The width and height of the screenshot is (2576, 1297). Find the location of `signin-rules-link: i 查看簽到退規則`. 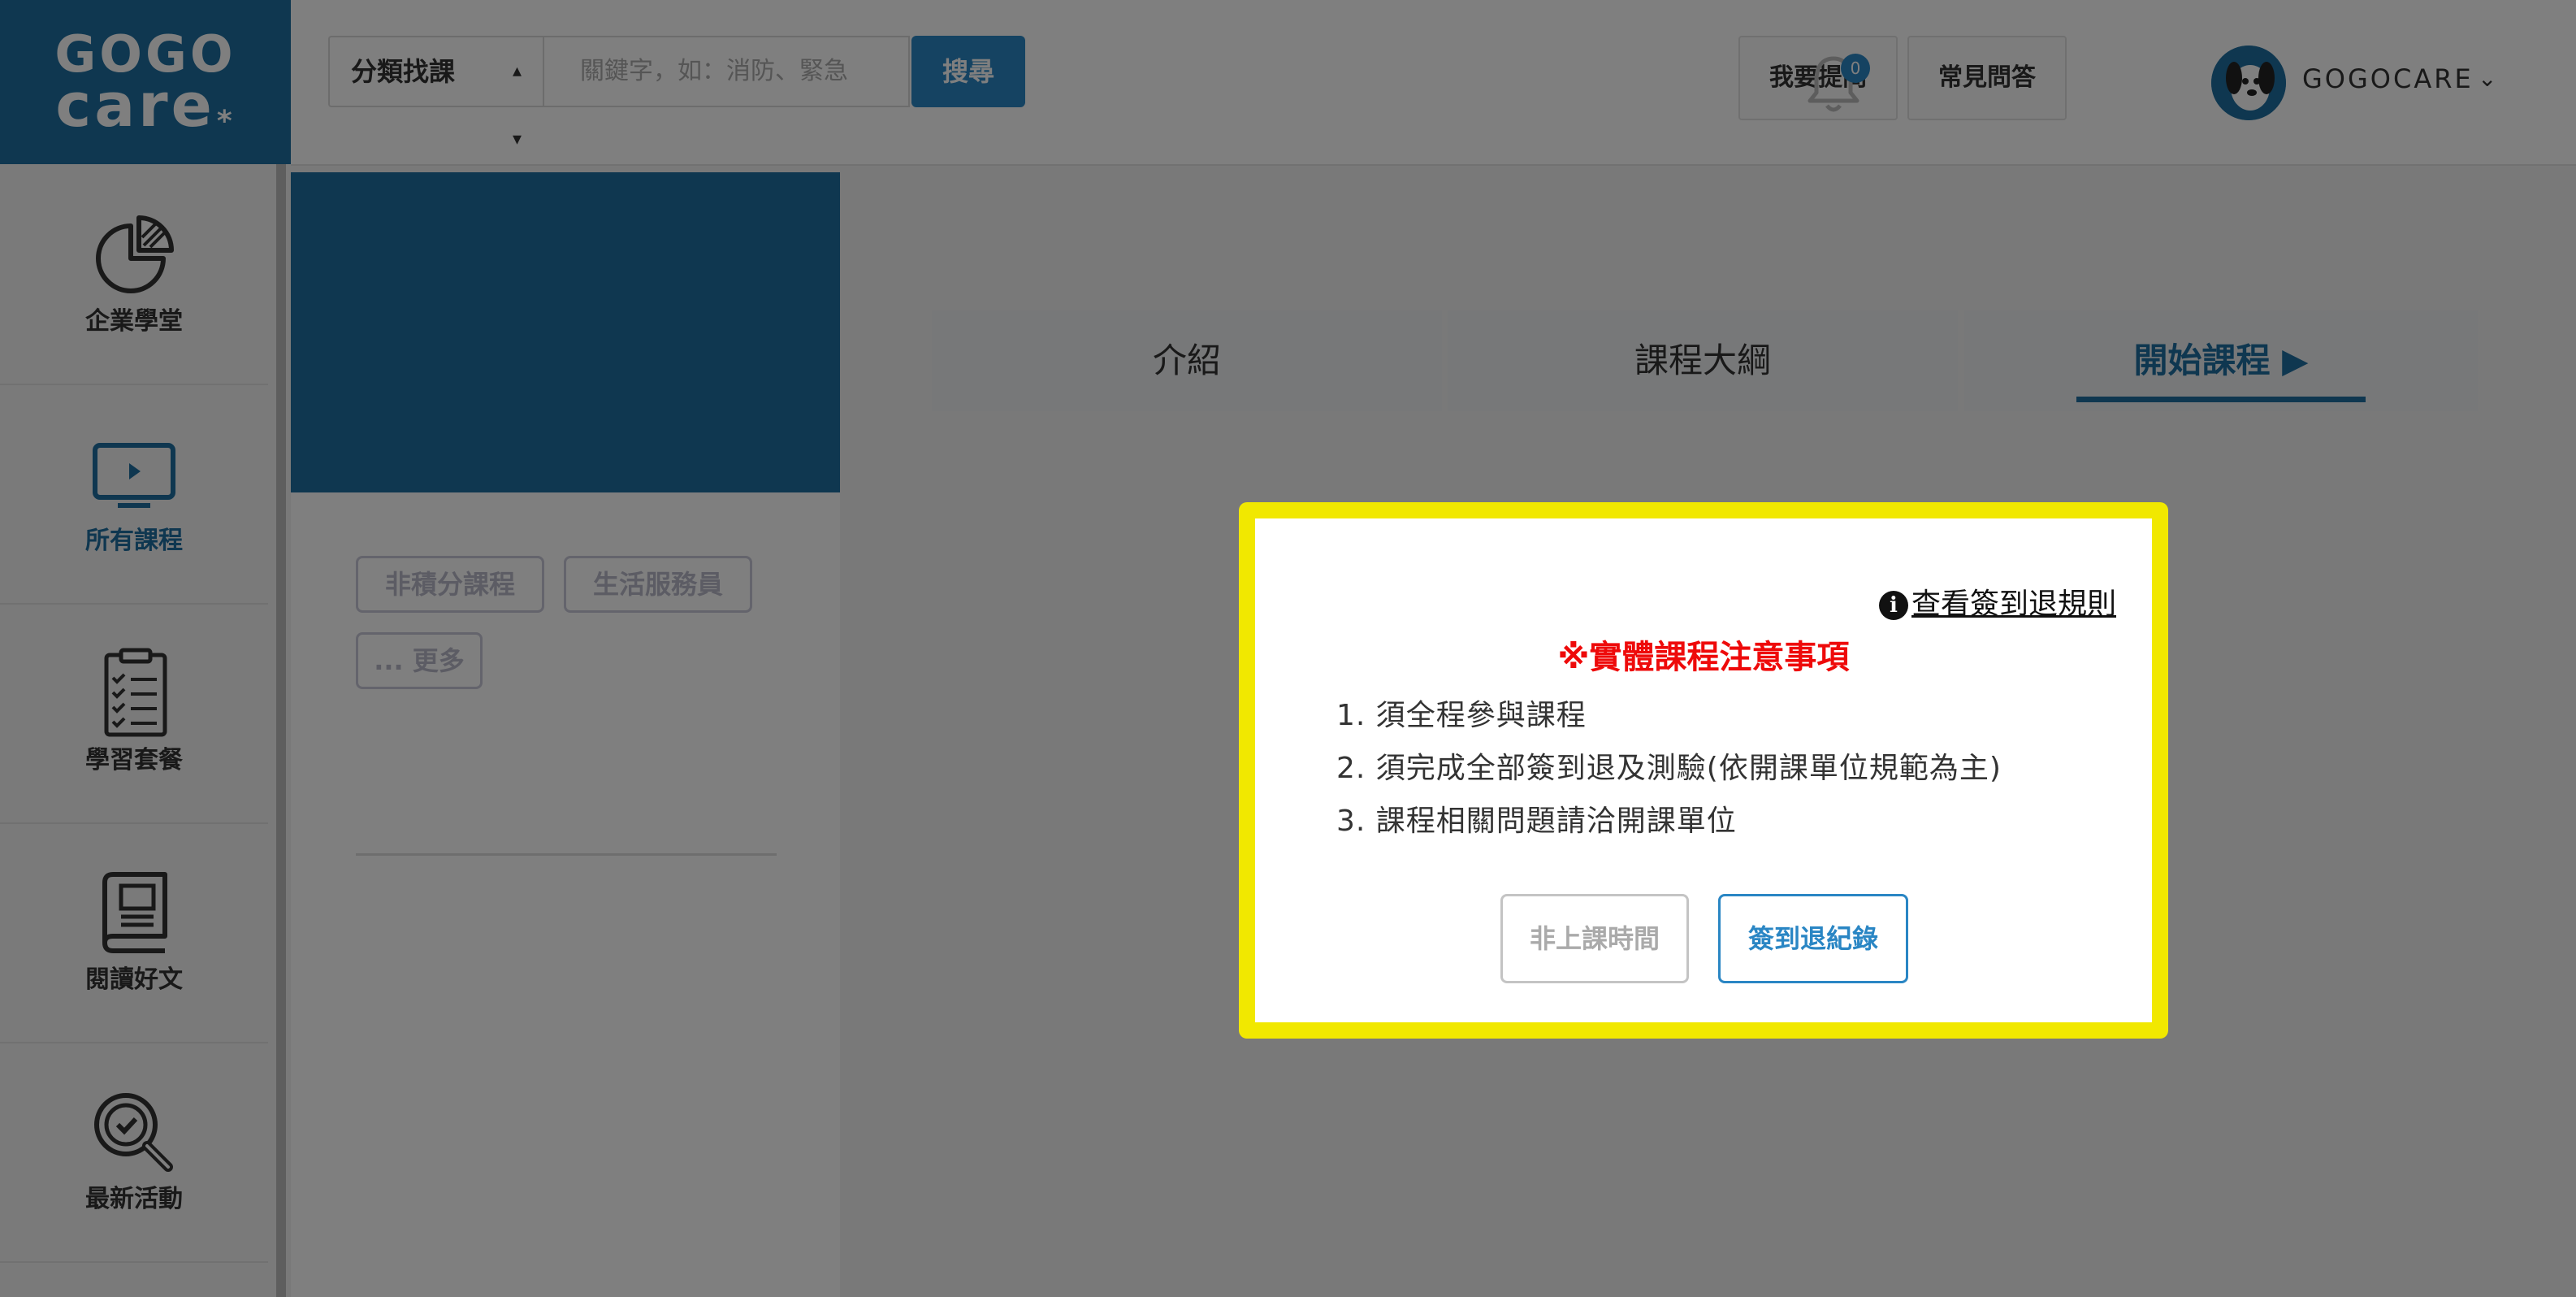

signin-rules-link: i 查看簽到退規則 is located at coordinates (1997, 601).